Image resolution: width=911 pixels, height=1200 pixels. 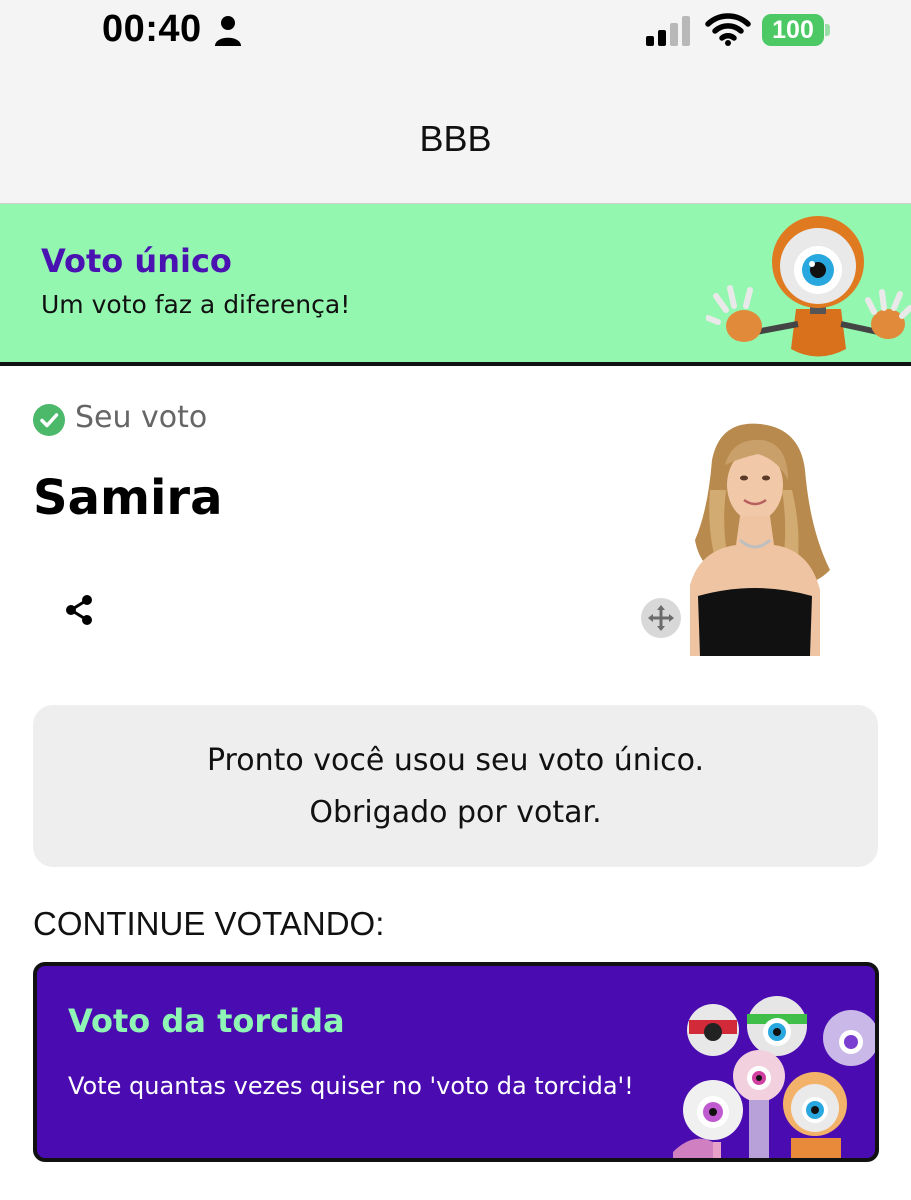 I want to click on banner-subtitle: Um voto faz a diferença!, so click(x=196, y=304).